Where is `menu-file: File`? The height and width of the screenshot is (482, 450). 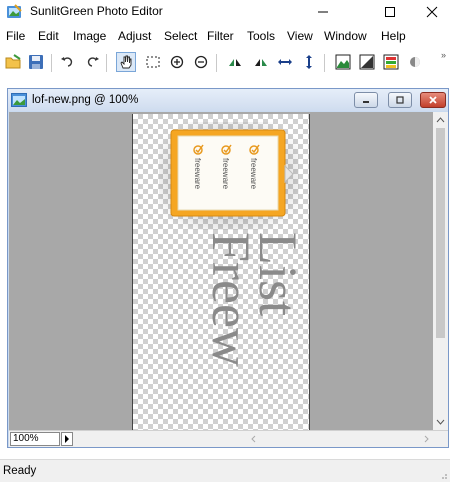
menu-file: File is located at coordinates (15, 36).